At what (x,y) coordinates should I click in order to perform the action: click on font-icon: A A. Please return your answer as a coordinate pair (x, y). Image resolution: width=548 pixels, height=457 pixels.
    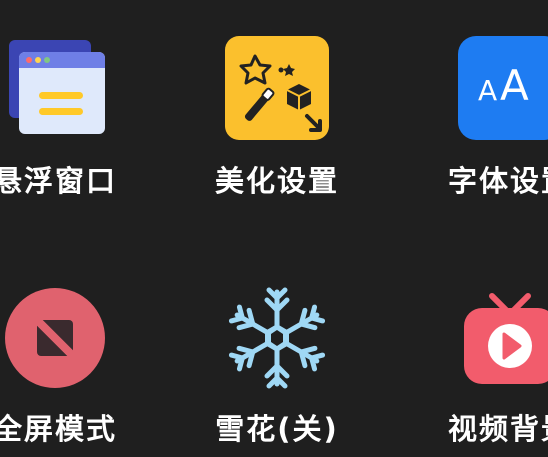
    Looking at the image, I should click on (503, 88).